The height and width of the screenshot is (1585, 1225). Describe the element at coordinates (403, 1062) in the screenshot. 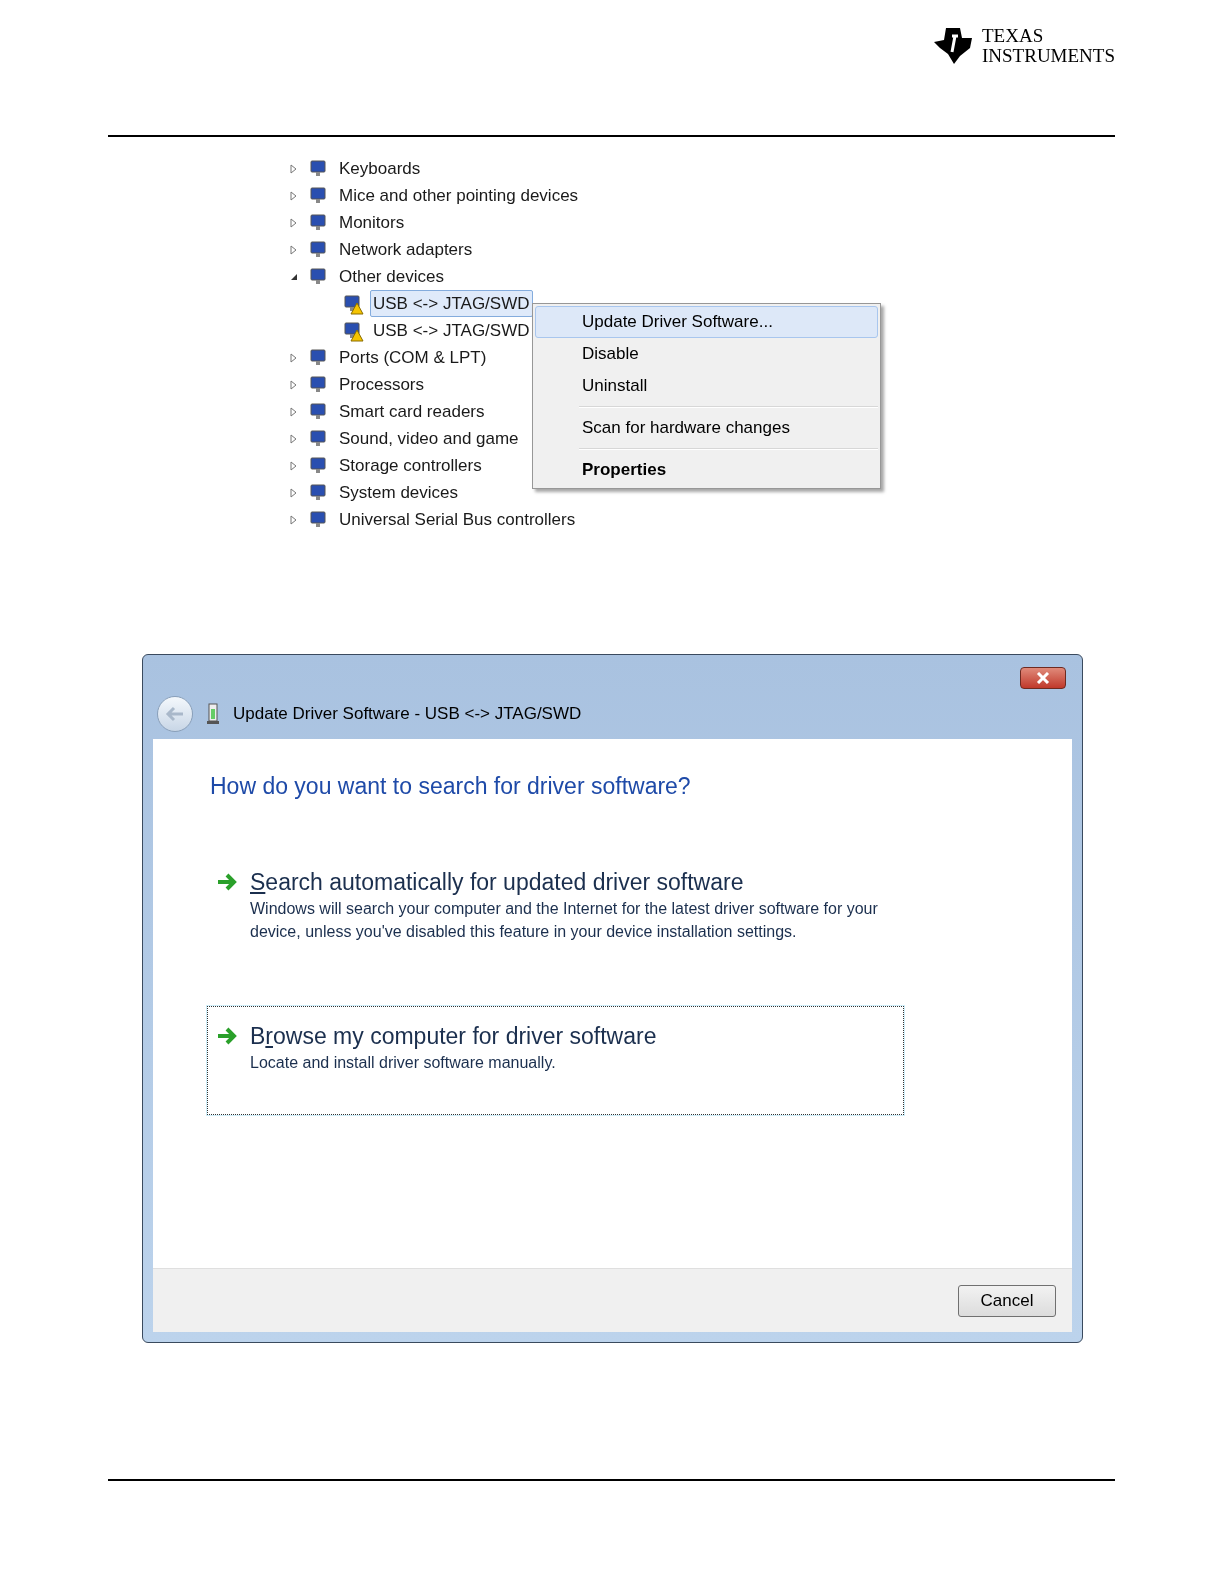

I see `option-description: Locate and install driver software manually.` at that location.